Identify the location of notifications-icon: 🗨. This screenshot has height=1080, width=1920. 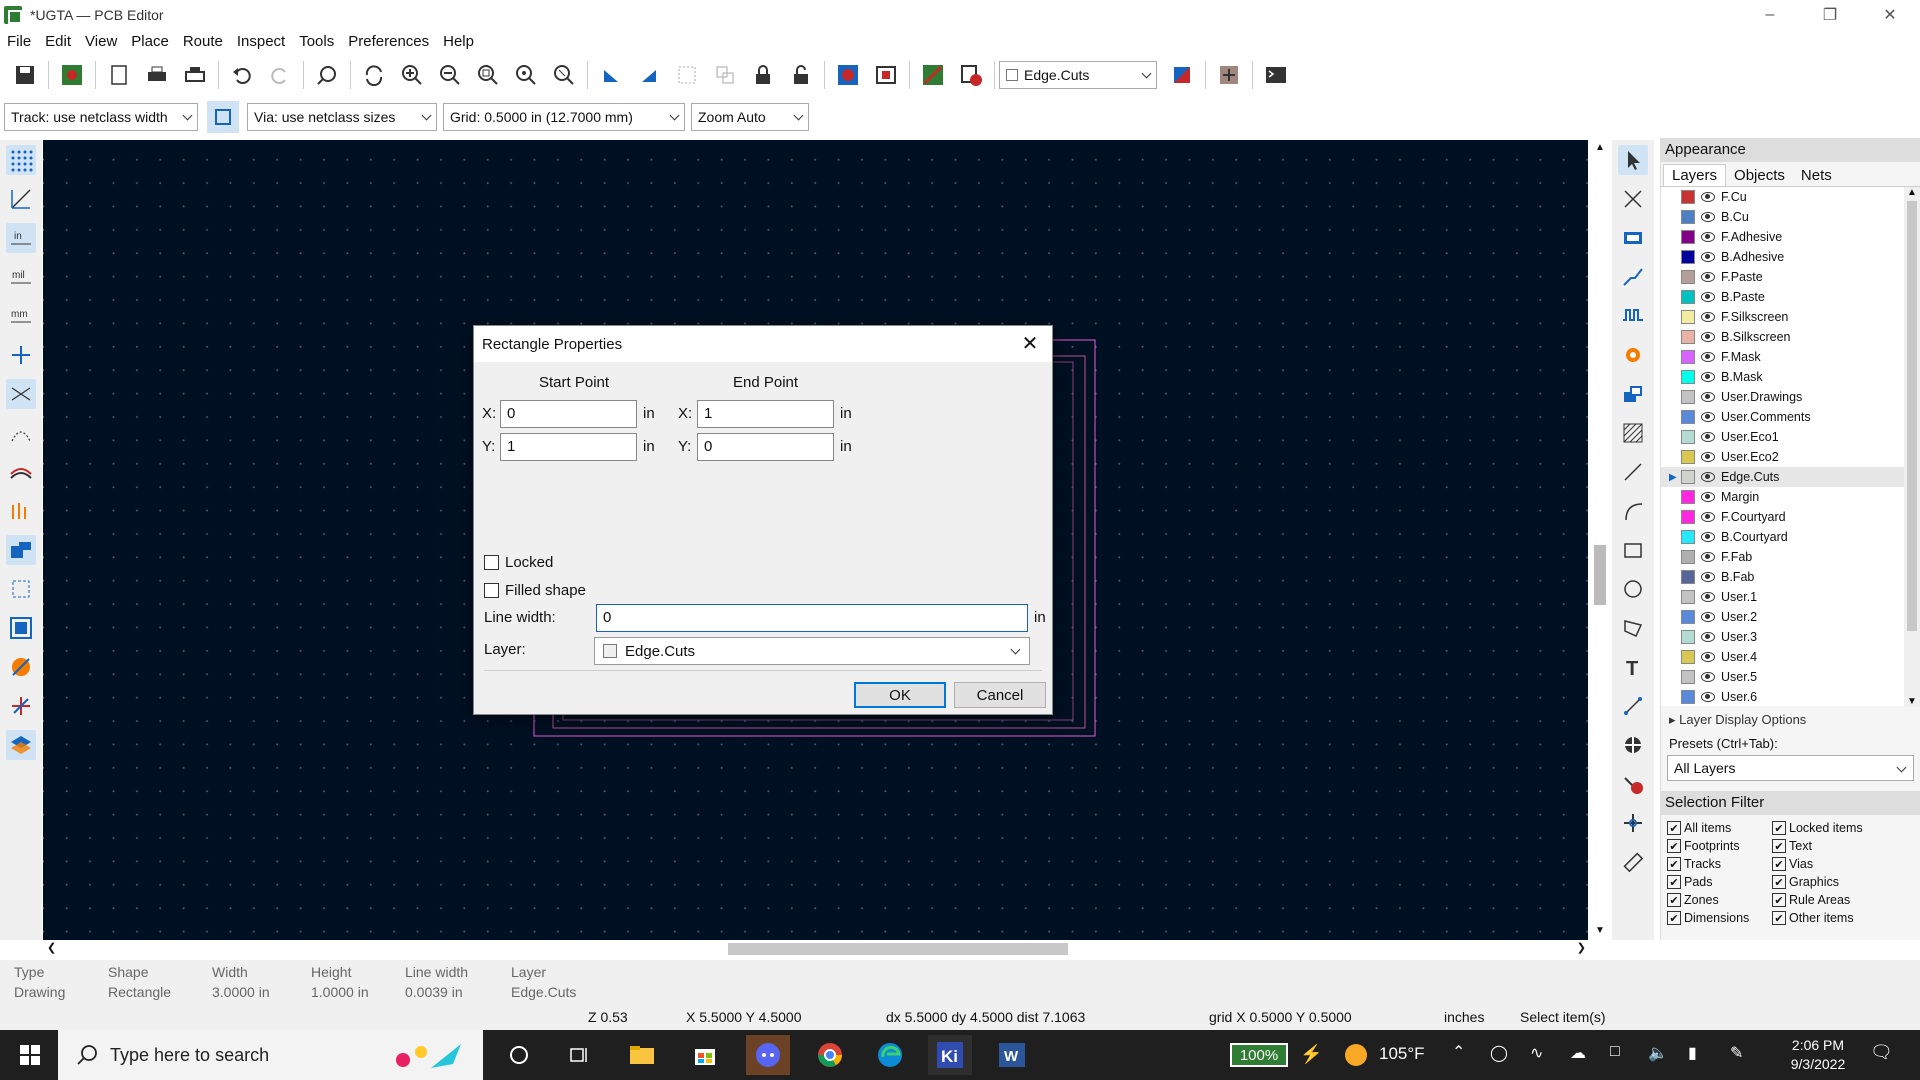
(1881, 1052).